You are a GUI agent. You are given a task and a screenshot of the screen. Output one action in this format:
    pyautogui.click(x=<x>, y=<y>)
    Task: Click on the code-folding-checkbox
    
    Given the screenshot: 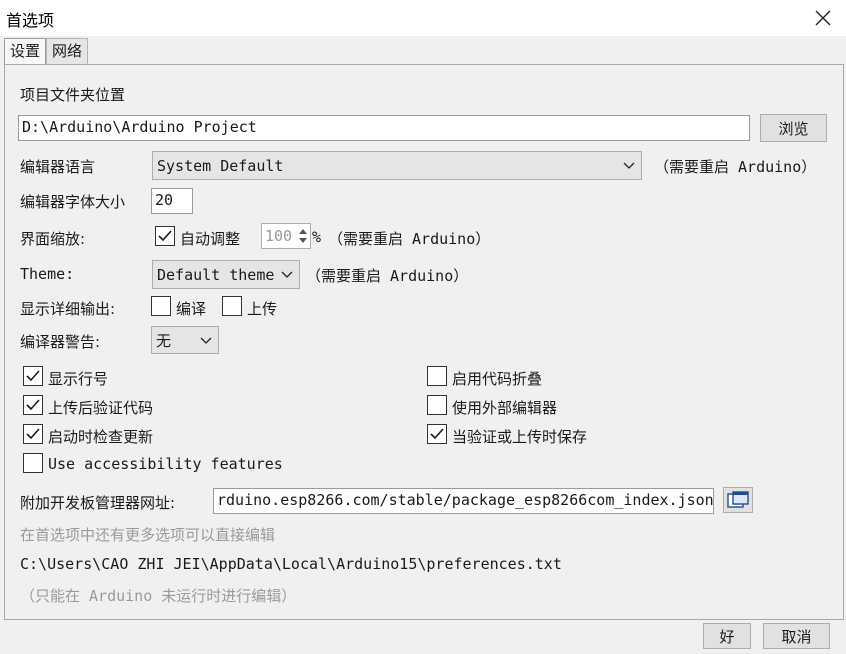 What is the action you would take?
    pyautogui.click(x=437, y=376)
    